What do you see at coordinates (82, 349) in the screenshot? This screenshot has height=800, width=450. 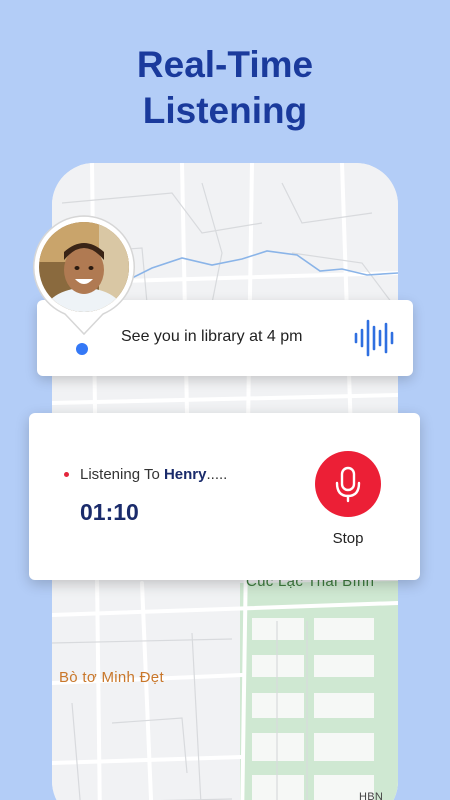 I see `location-dot-icon` at bounding box center [82, 349].